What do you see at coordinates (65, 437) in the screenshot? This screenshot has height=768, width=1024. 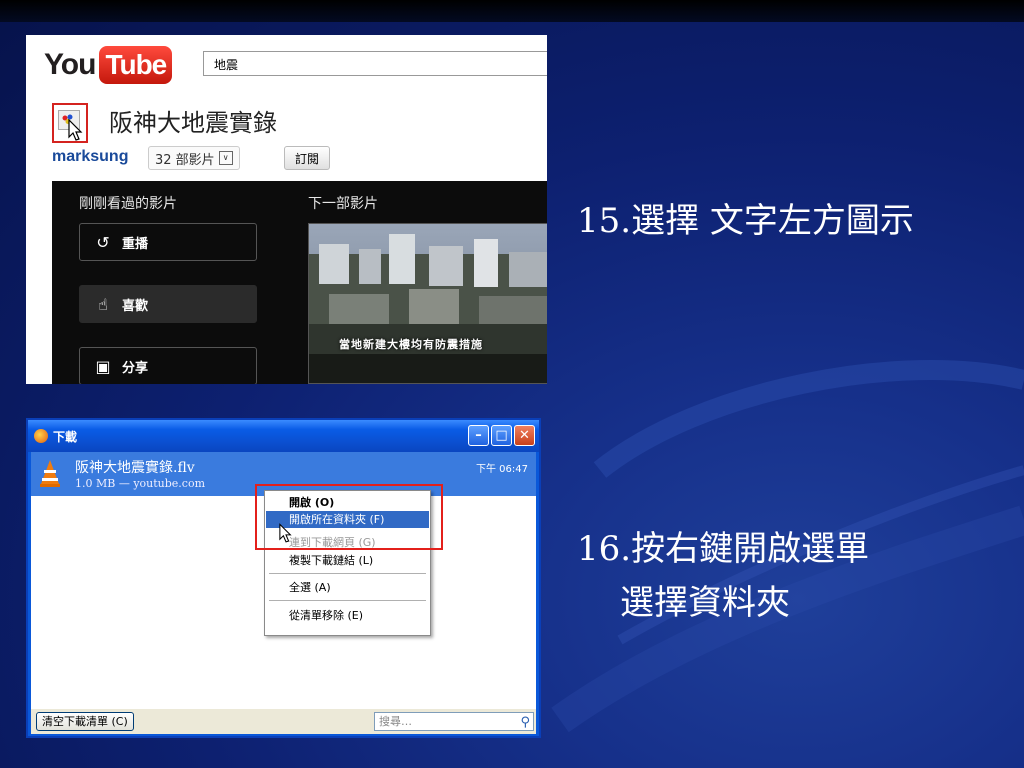 I see `window-title: 下載` at bounding box center [65, 437].